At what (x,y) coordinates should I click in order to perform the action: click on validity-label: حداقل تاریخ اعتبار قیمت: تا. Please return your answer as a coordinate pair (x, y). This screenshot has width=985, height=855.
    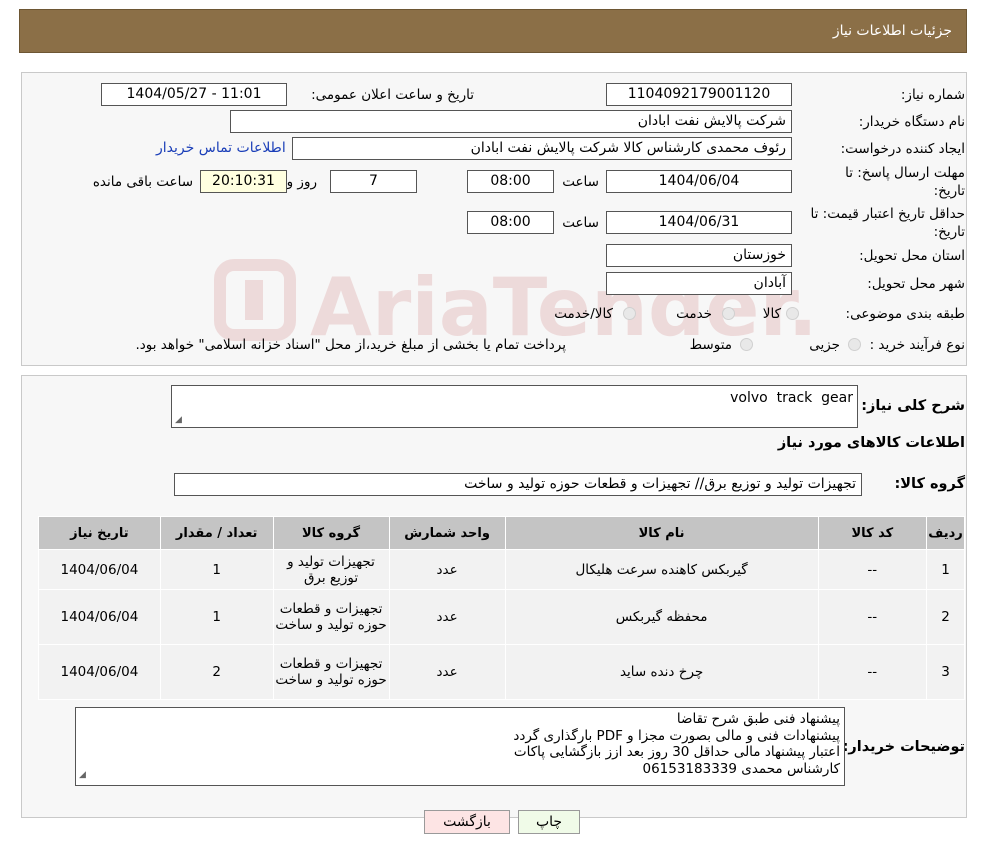
    Looking at the image, I should click on (887, 214).